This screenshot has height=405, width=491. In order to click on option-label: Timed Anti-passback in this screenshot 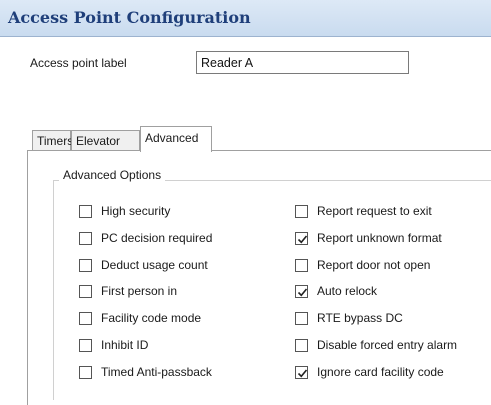, I will do `click(156, 372)`.